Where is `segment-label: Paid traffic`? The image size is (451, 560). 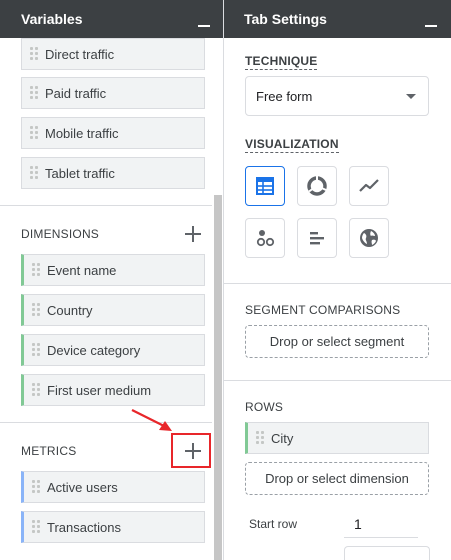
segment-label: Paid traffic is located at coordinates (76, 93).